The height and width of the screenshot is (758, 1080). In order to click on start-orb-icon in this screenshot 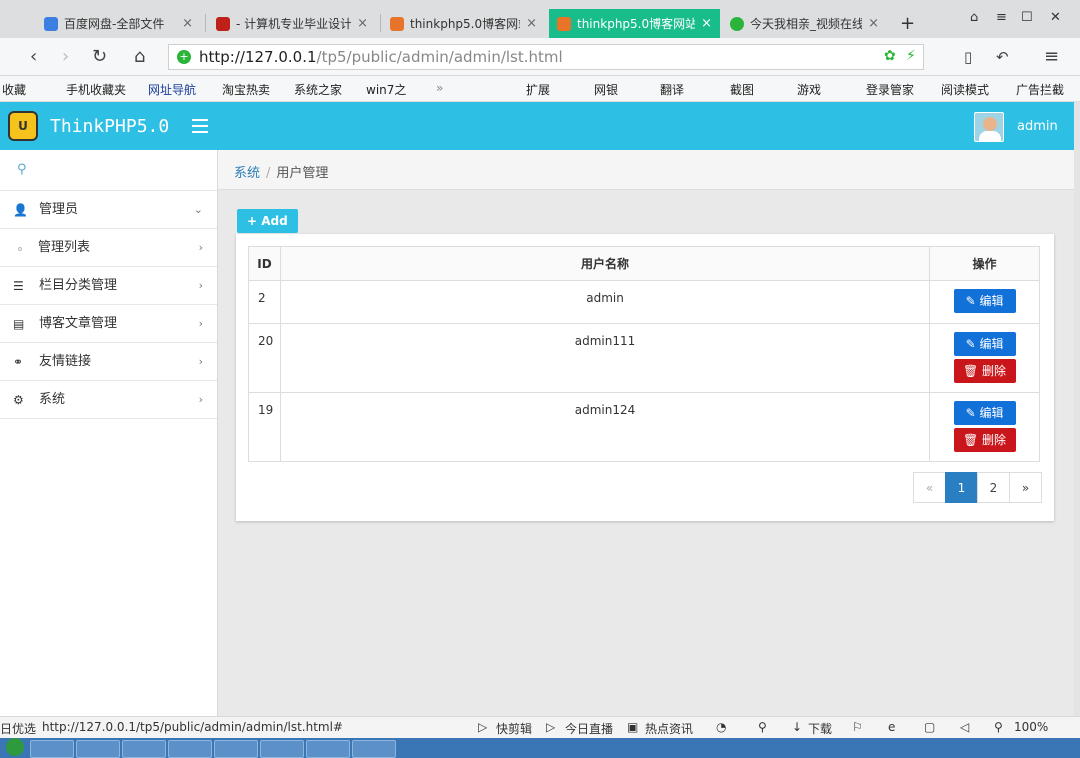, I will do `click(15, 747)`.